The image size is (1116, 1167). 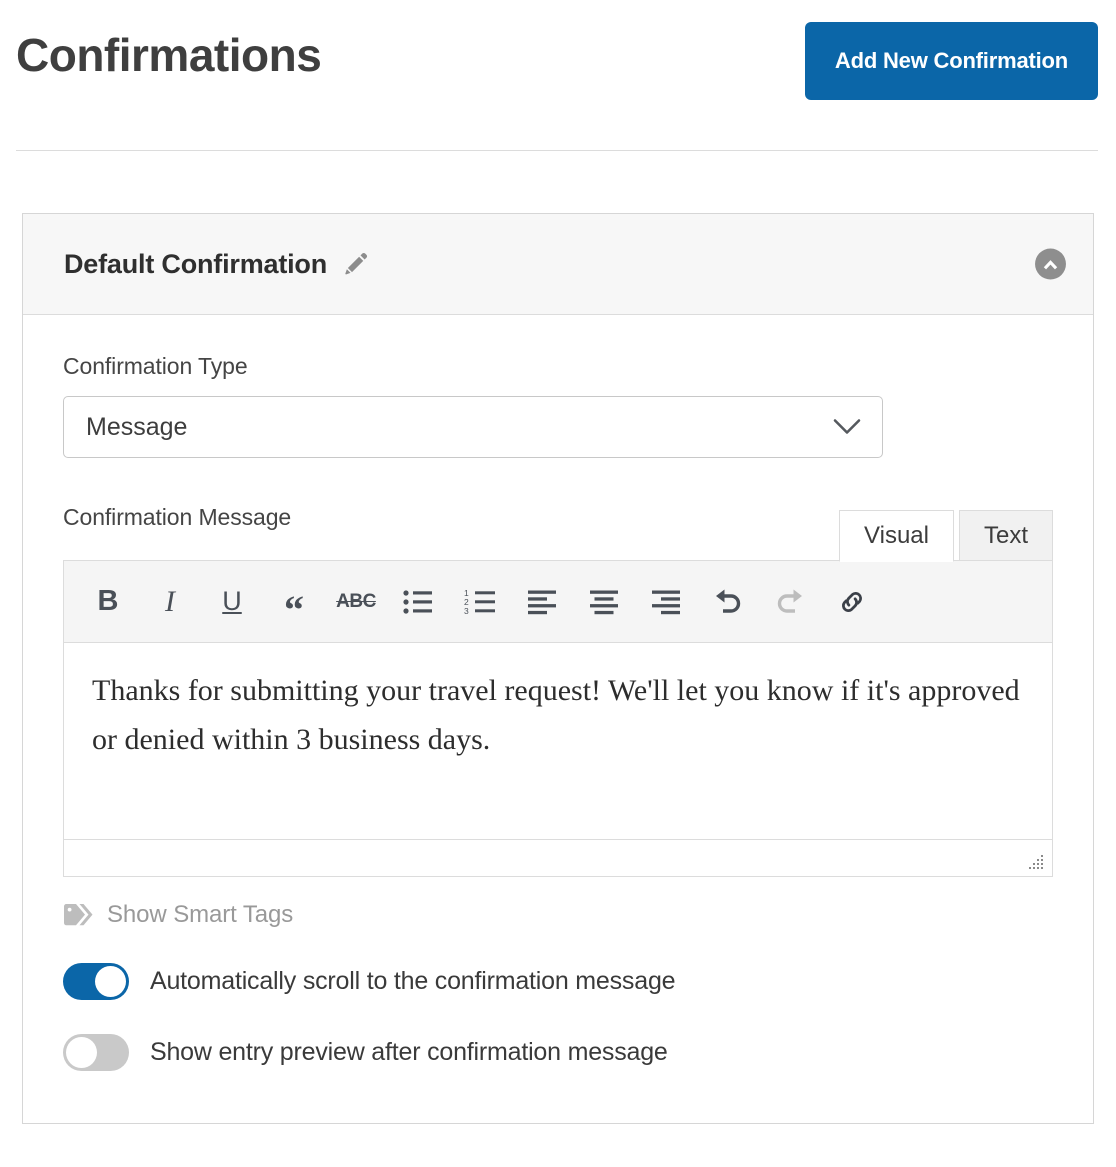 I want to click on tab-visual: Visual, so click(x=896, y=535).